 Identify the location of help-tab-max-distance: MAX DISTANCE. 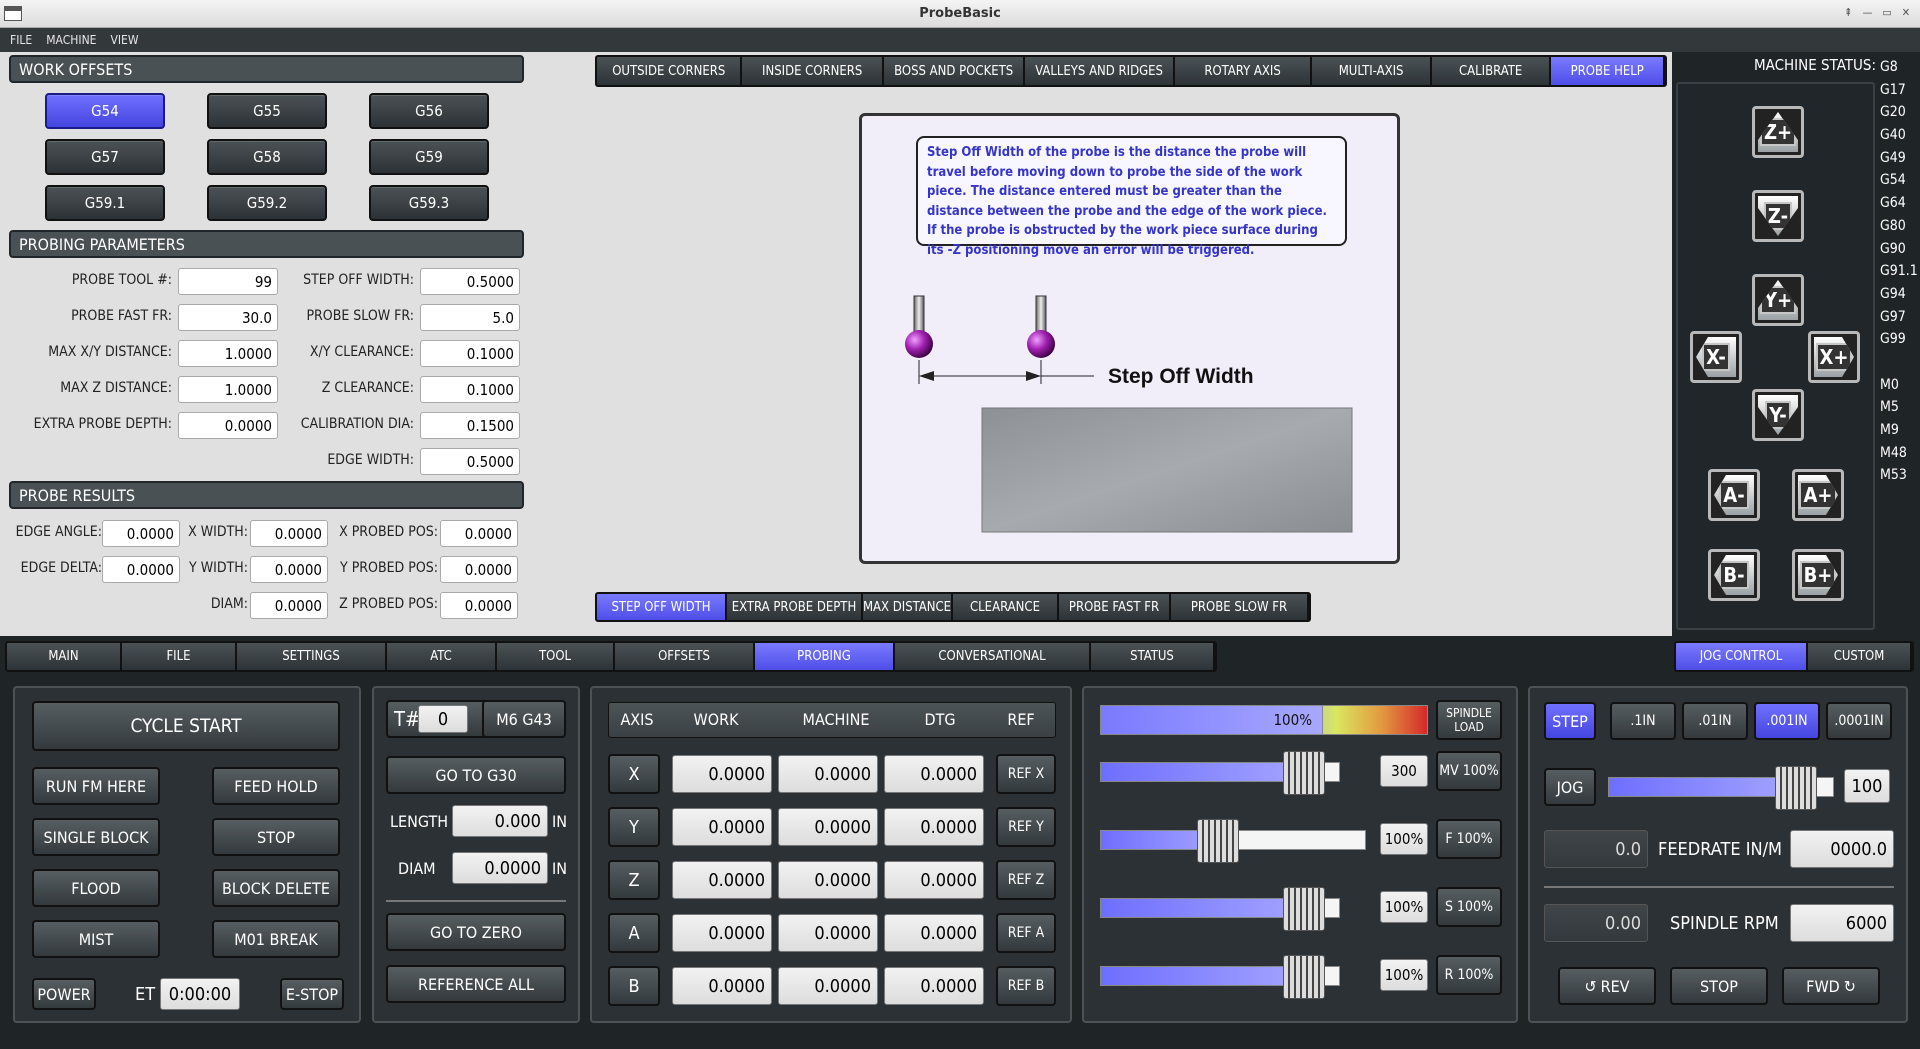
(908, 607).